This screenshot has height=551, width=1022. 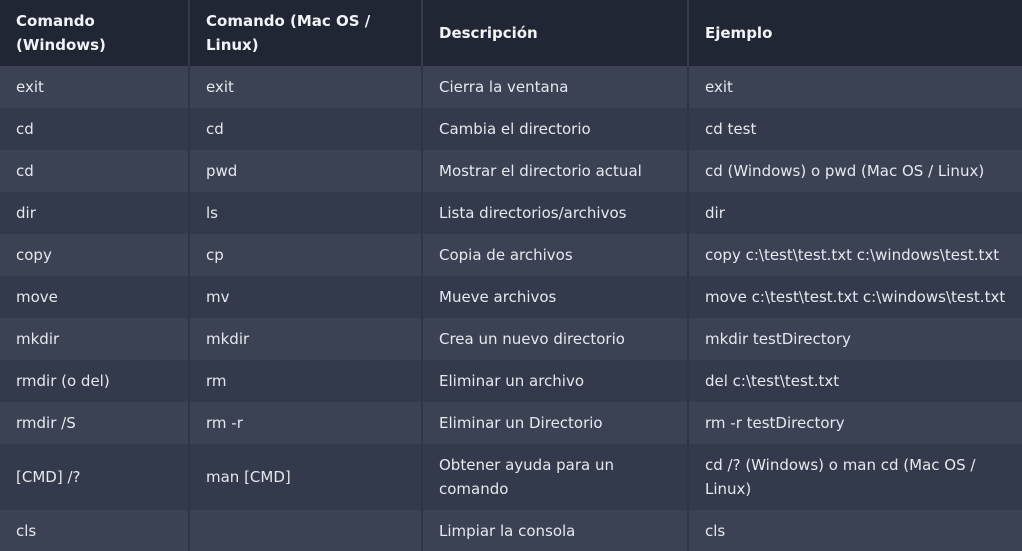 I want to click on cell-macos-linux, so click(x=305, y=530).